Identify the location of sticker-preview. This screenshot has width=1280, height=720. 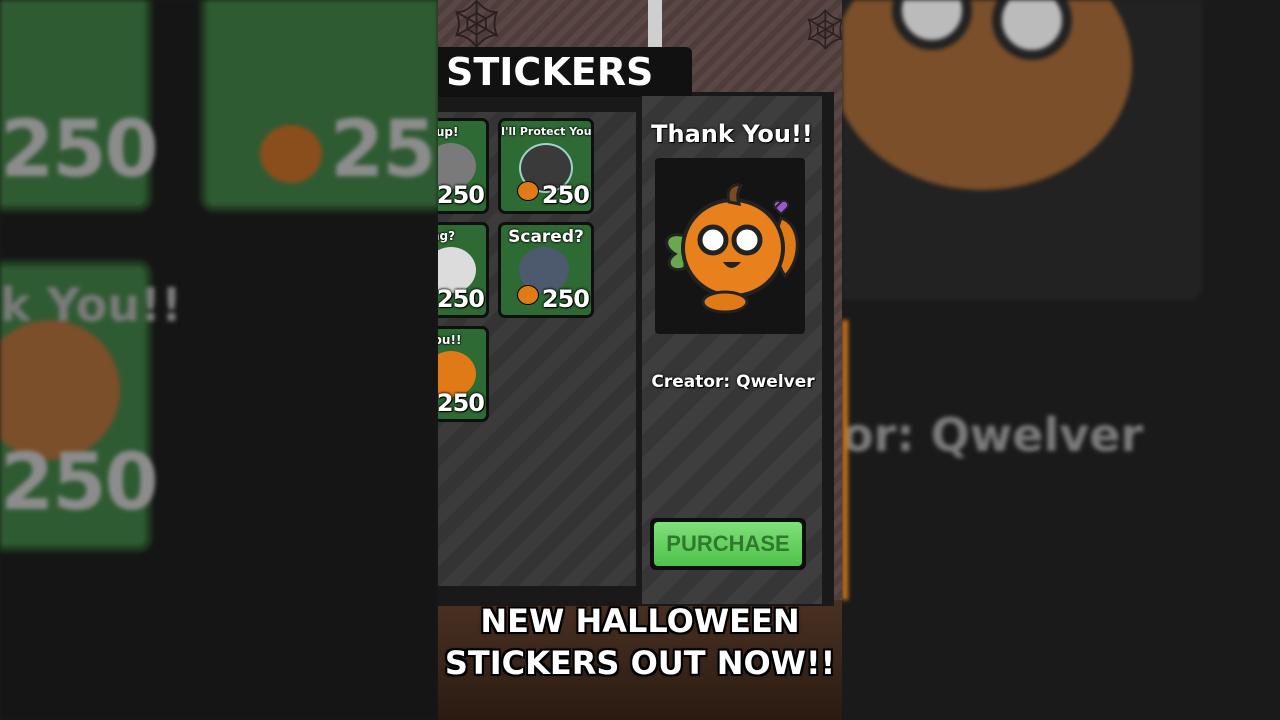
(730, 246).